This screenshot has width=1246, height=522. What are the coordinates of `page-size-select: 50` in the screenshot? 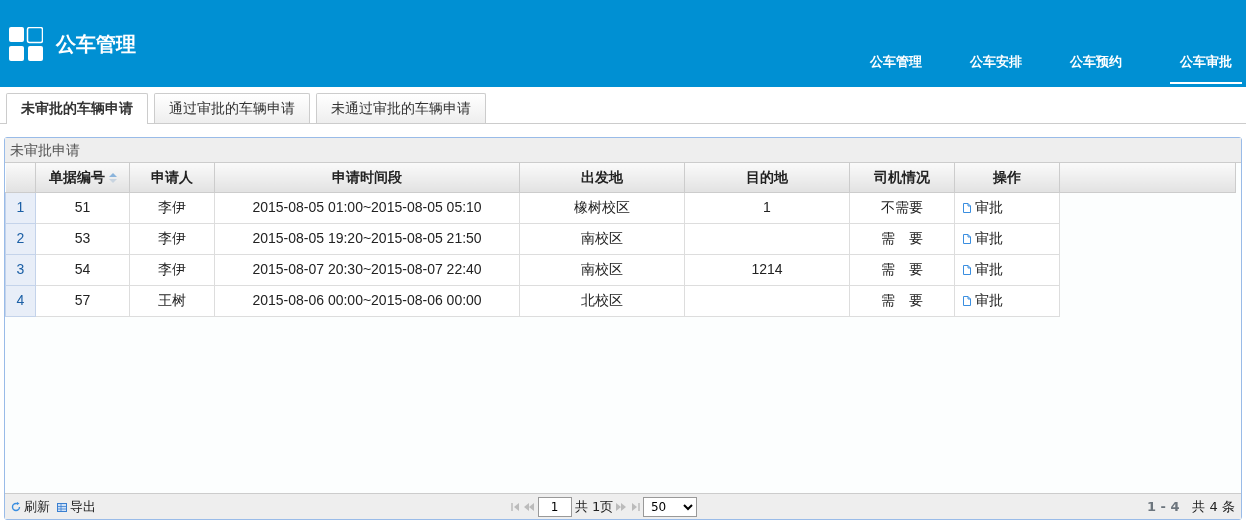 It's located at (669, 506).